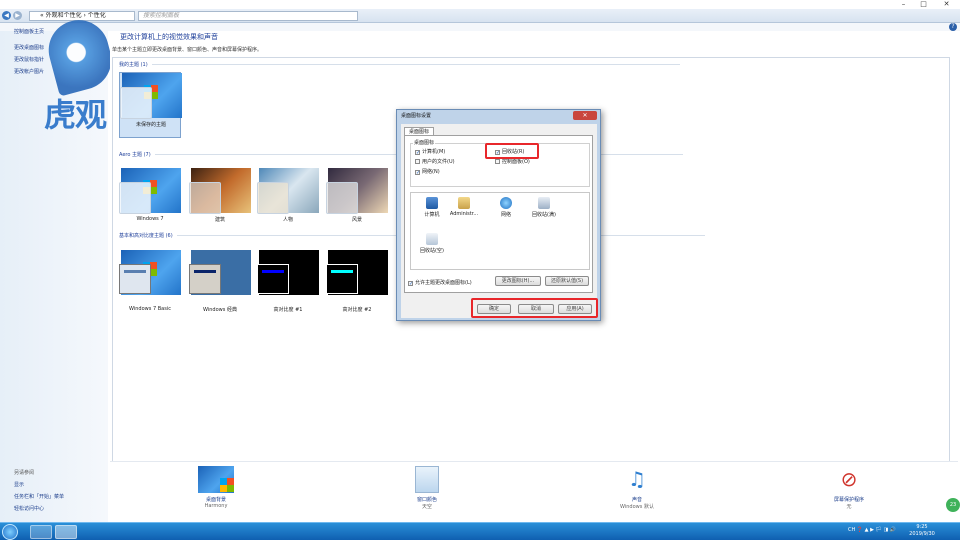 The height and width of the screenshot is (540, 960). What do you see at coordinates (39, 496) in the screenshot?
I see `see-also-taskbar: 任务栏和「开始」菜单` at bounding box center [39, 496].